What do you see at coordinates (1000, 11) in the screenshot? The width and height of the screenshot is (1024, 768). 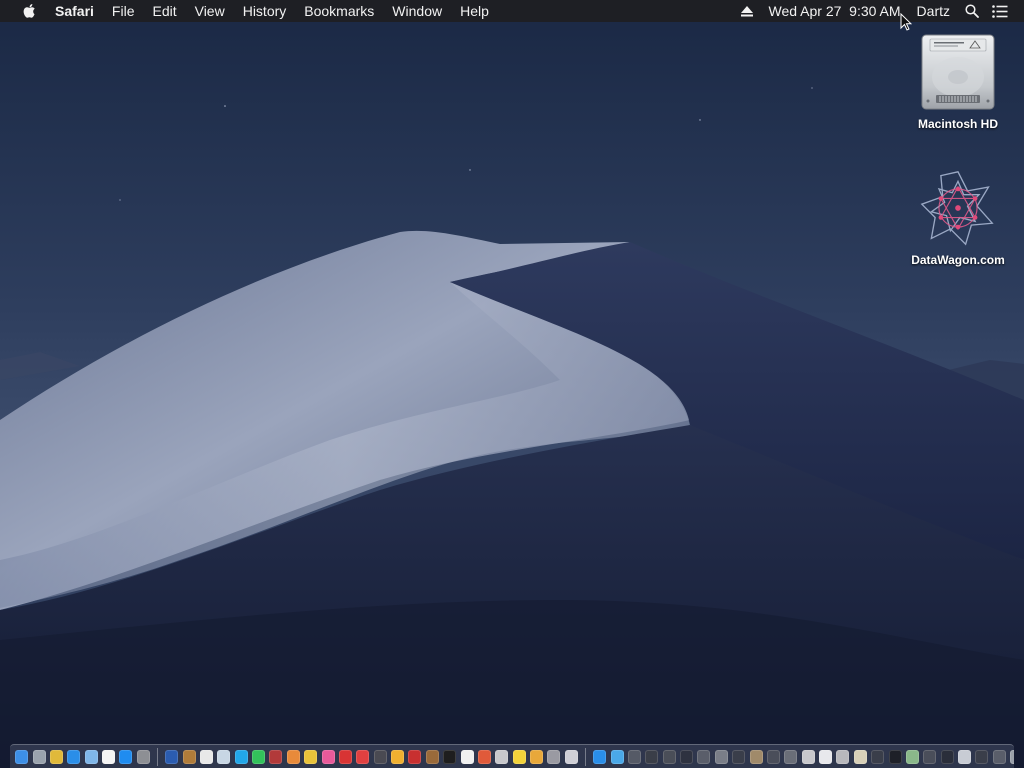 I see `notification-center-icon` at bounding box center [1000, 11].